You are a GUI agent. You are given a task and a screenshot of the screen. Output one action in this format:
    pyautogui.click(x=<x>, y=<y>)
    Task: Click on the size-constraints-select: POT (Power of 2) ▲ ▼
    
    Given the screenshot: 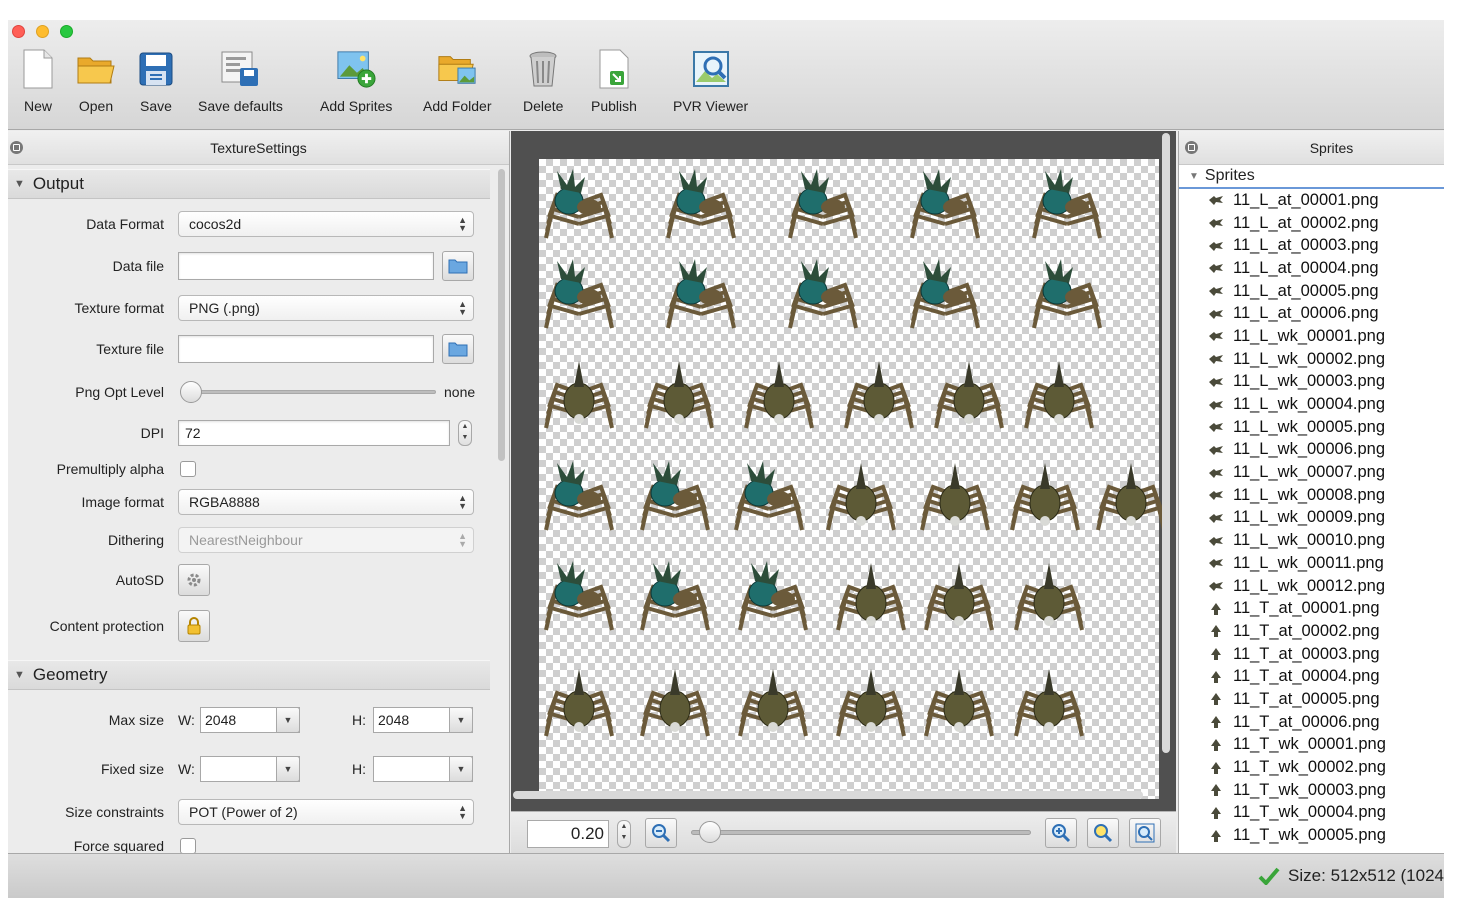 What is the action you would take?
    pyautogui.click(x=326, y=812)
    